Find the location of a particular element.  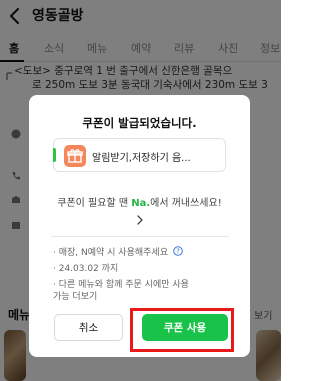

usage-note: · 매장, N예약 시 사용해주세요 ? is located at coordinates (118, 252).